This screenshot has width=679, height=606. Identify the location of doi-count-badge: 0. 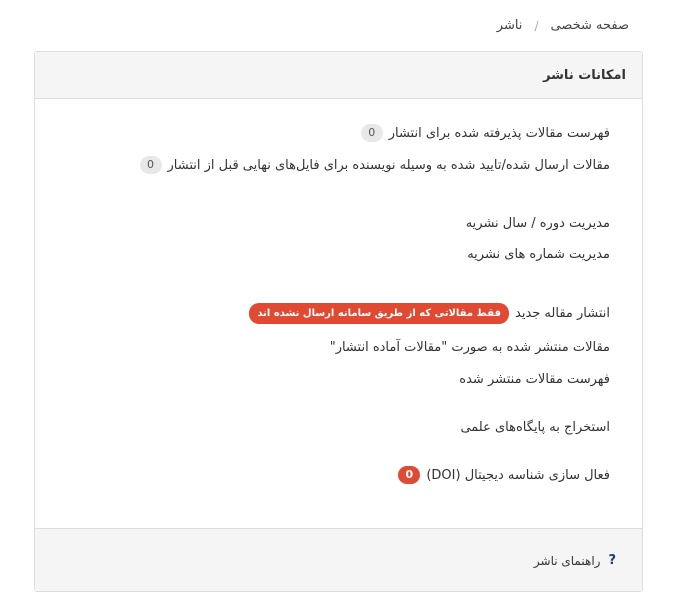
(409, 475).